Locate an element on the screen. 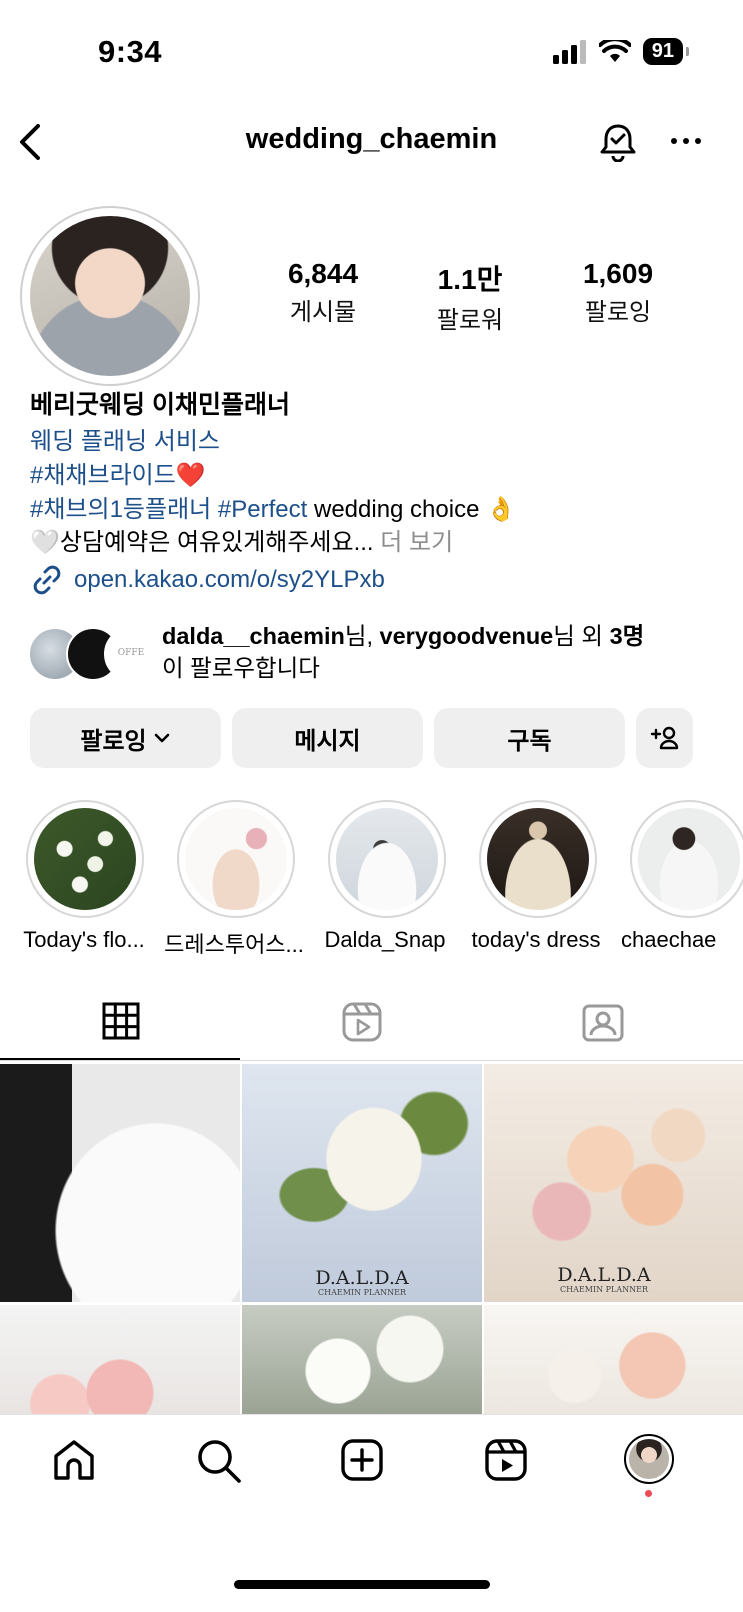 The image size is (743, 1612). follower-avatar-3: OFFE is located at coordinates (131, 654).